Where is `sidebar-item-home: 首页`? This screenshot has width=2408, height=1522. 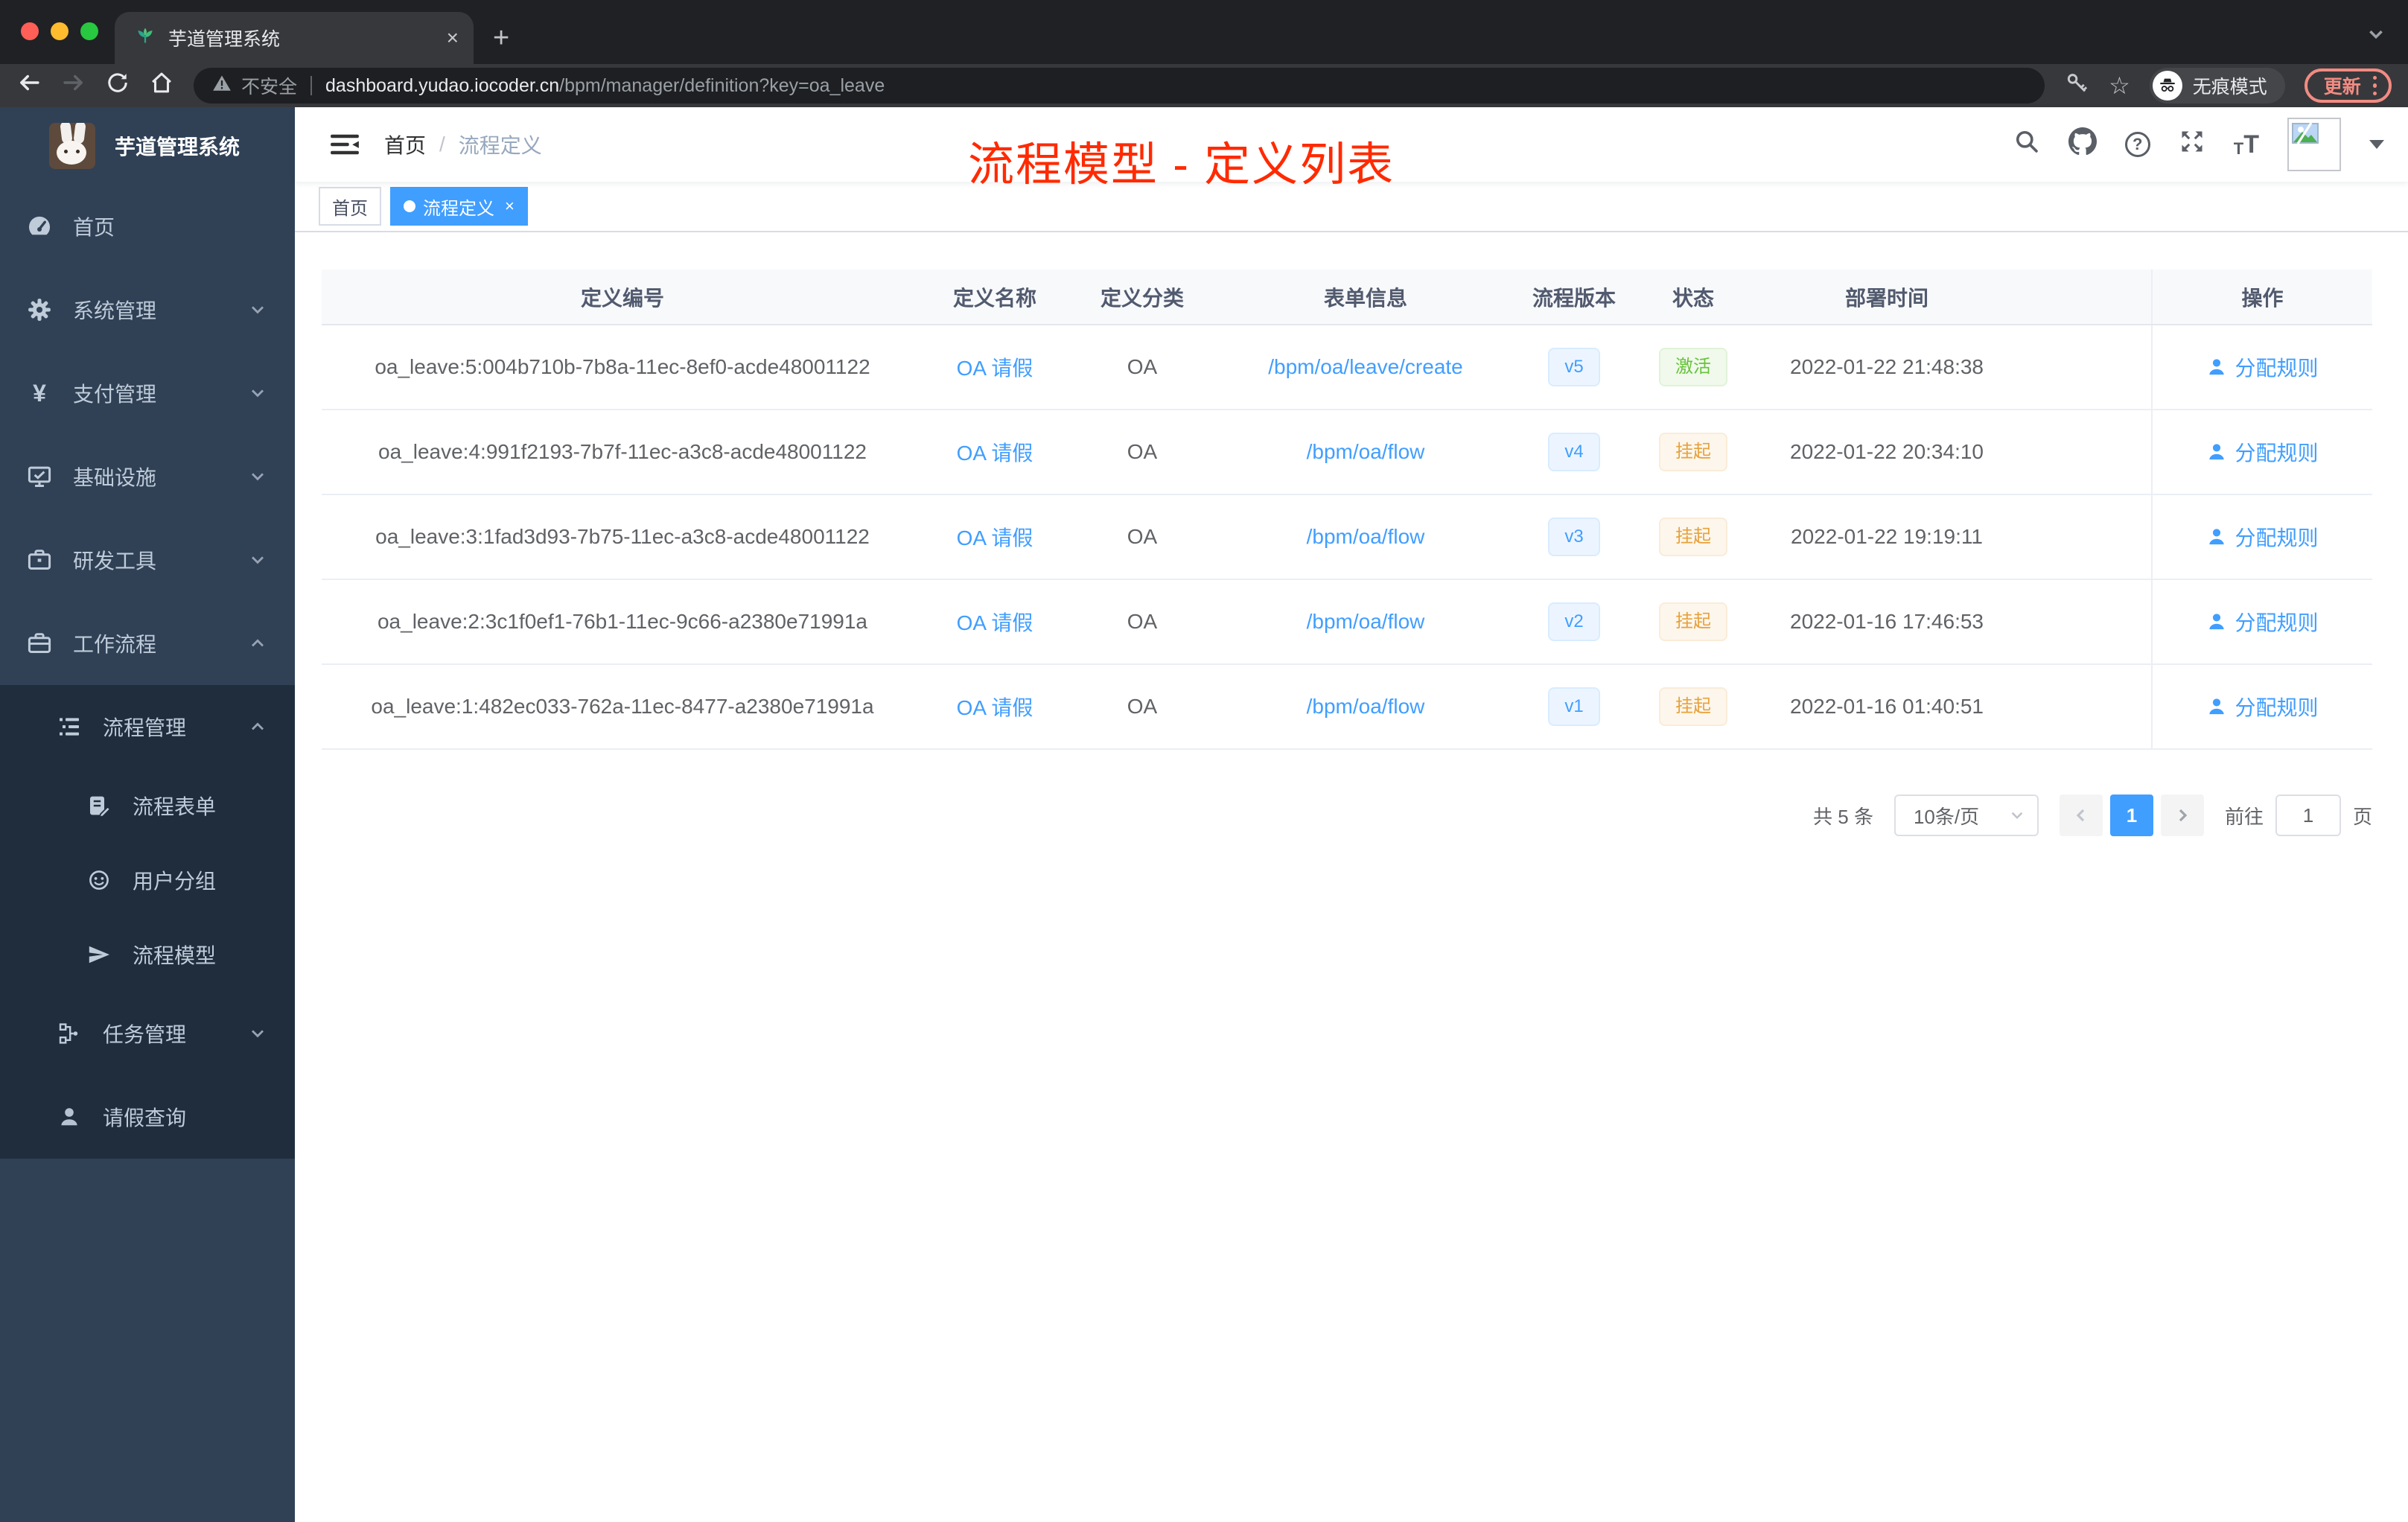
sidebar-item-home: 首页 is located at coordinates (147, 226).